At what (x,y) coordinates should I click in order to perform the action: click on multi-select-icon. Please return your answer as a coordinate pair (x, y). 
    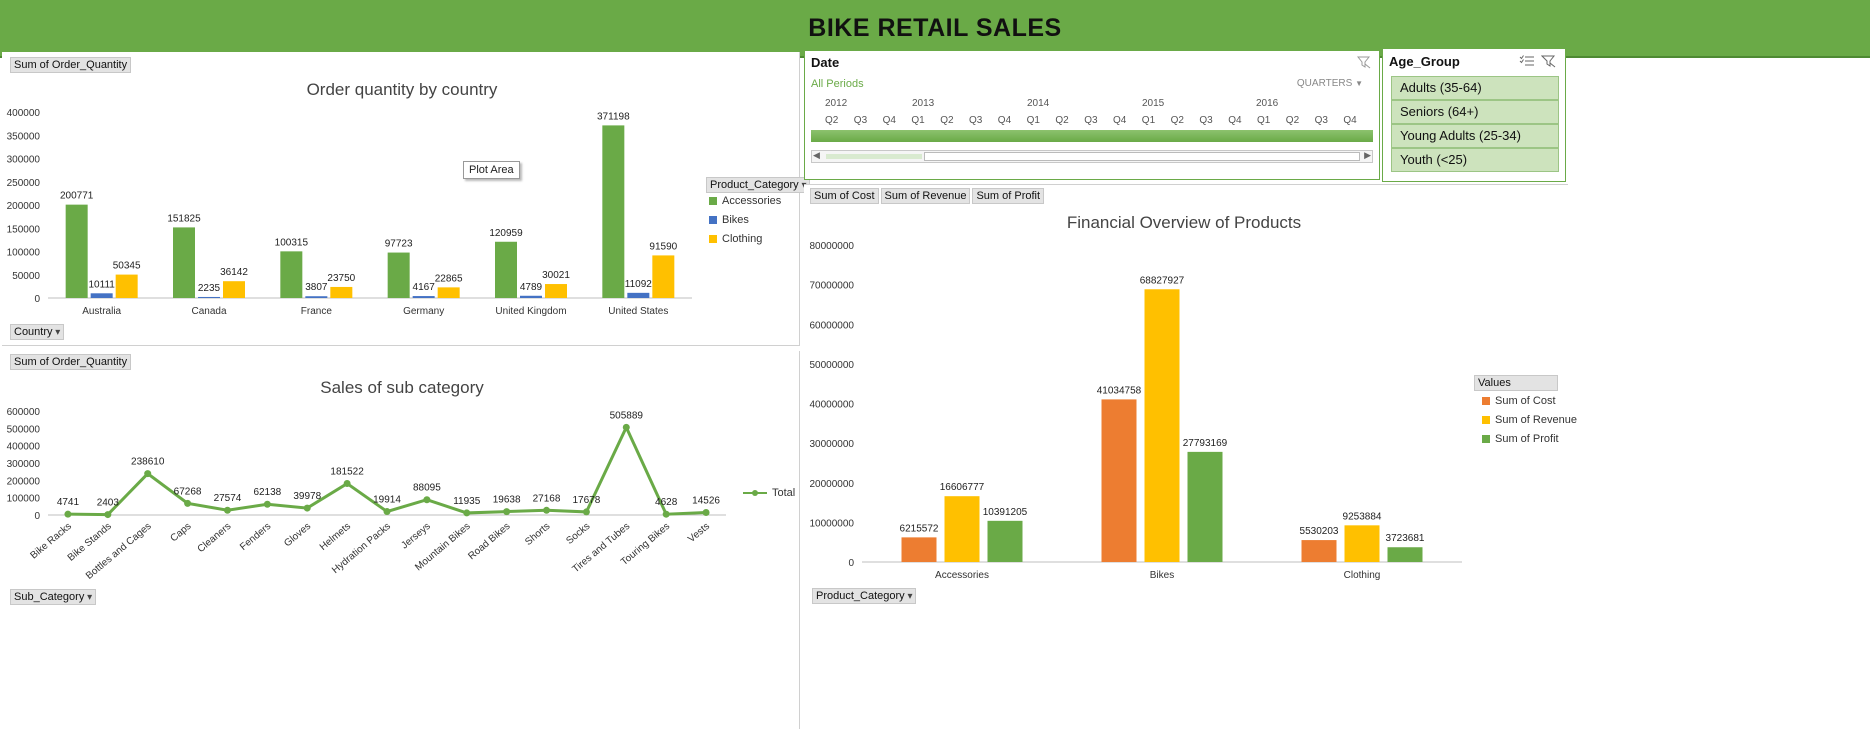
    Looking at the image, I should click on (1527, 61).